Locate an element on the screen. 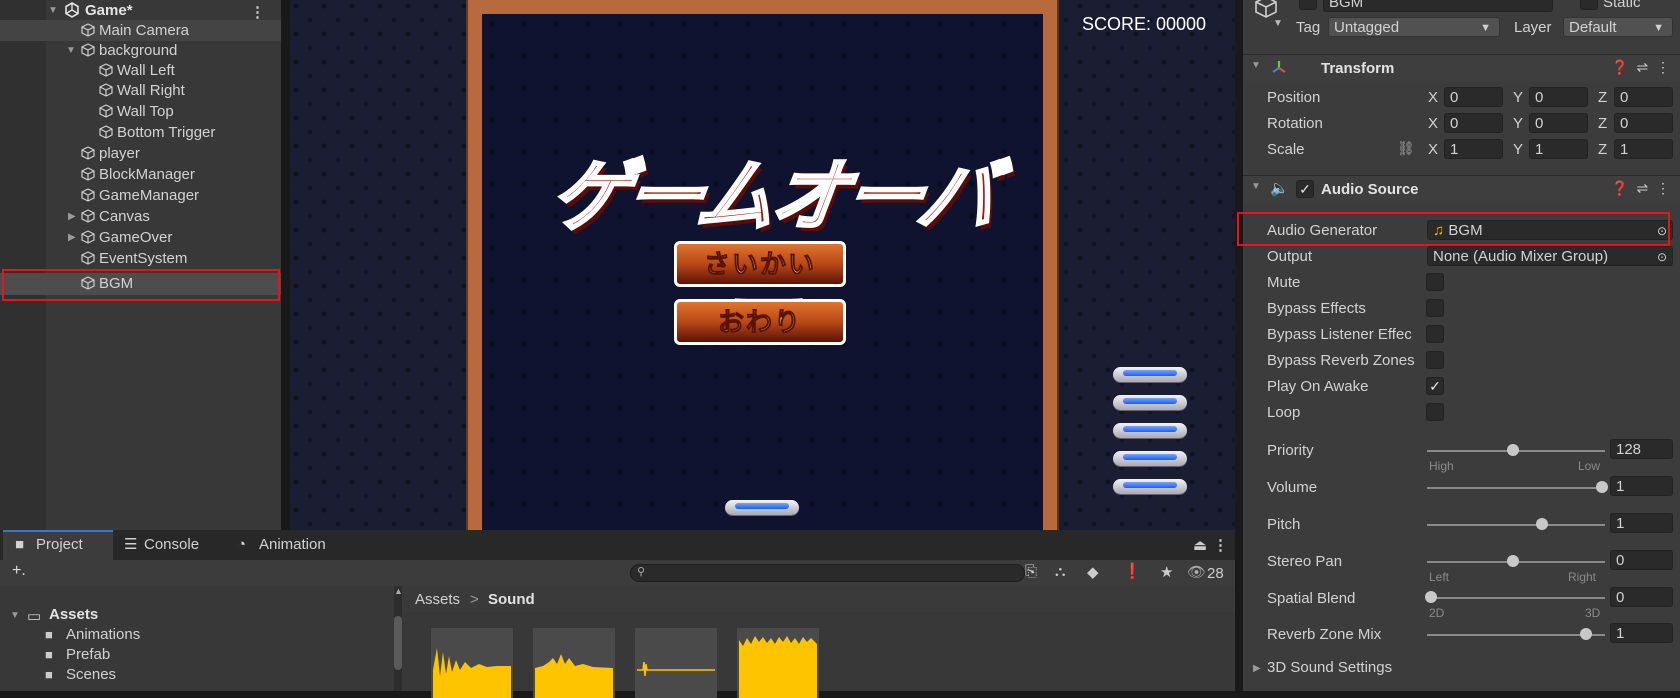  rotation-z-field: 0 is located at coordinates (1643, 123).